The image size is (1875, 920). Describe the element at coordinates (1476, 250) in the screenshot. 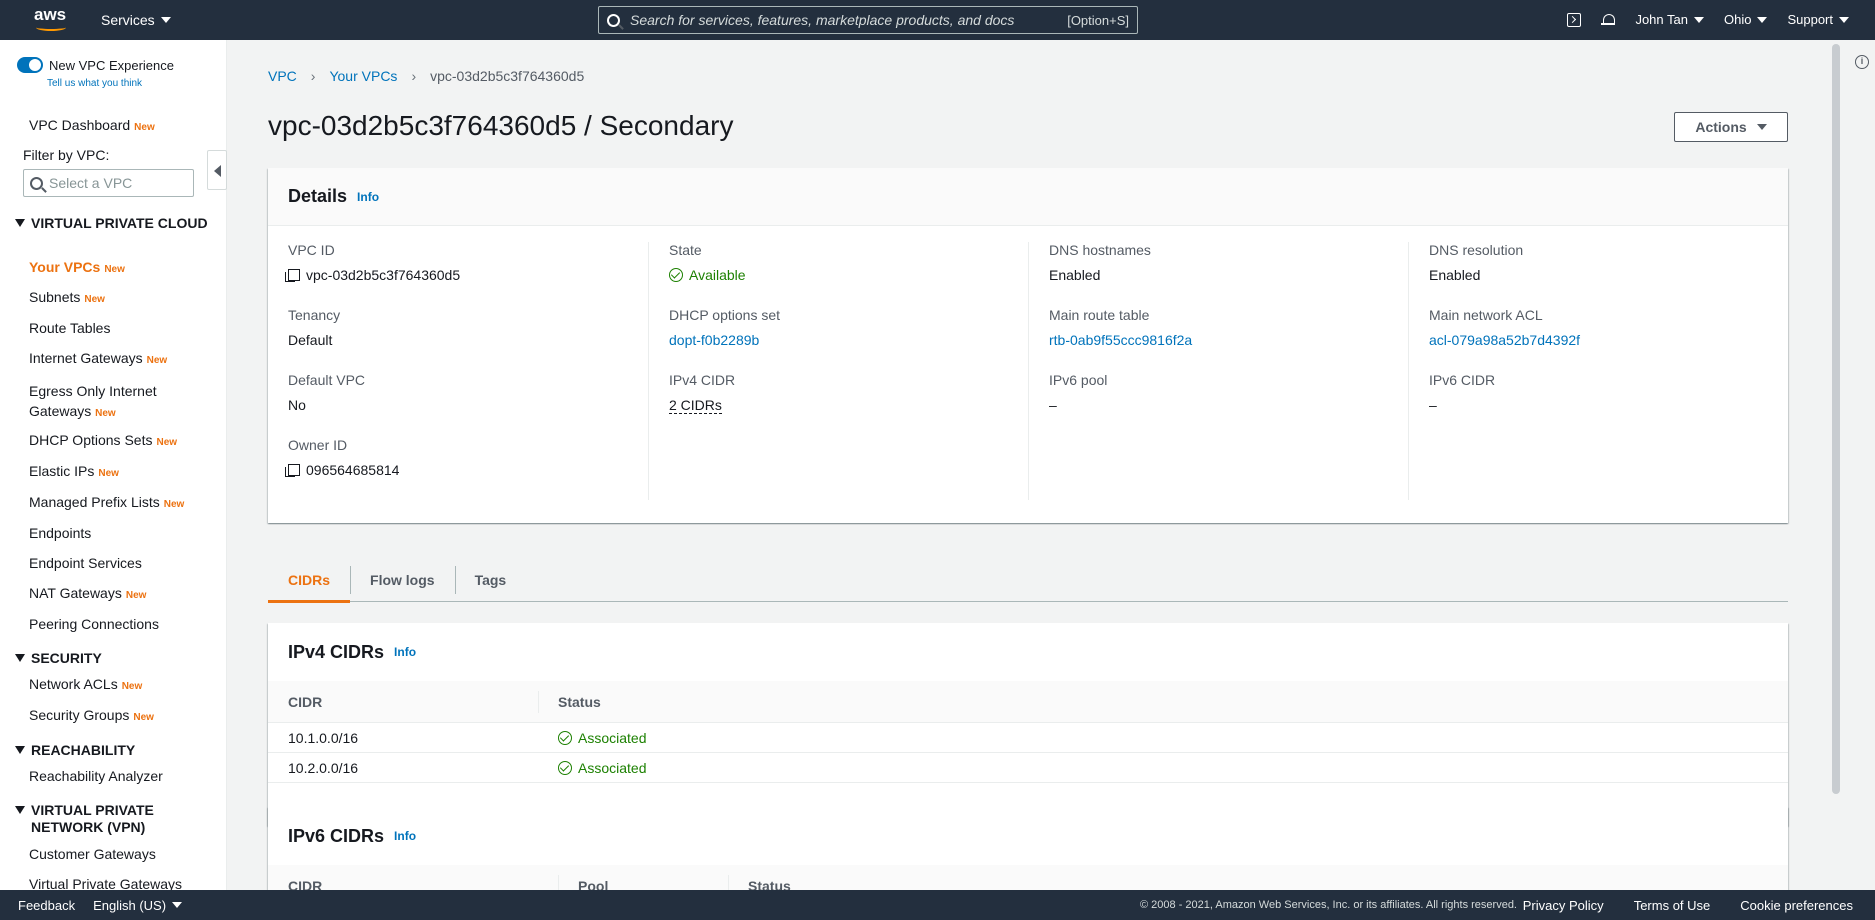

I see `field-label: DNS resolution` at that location.